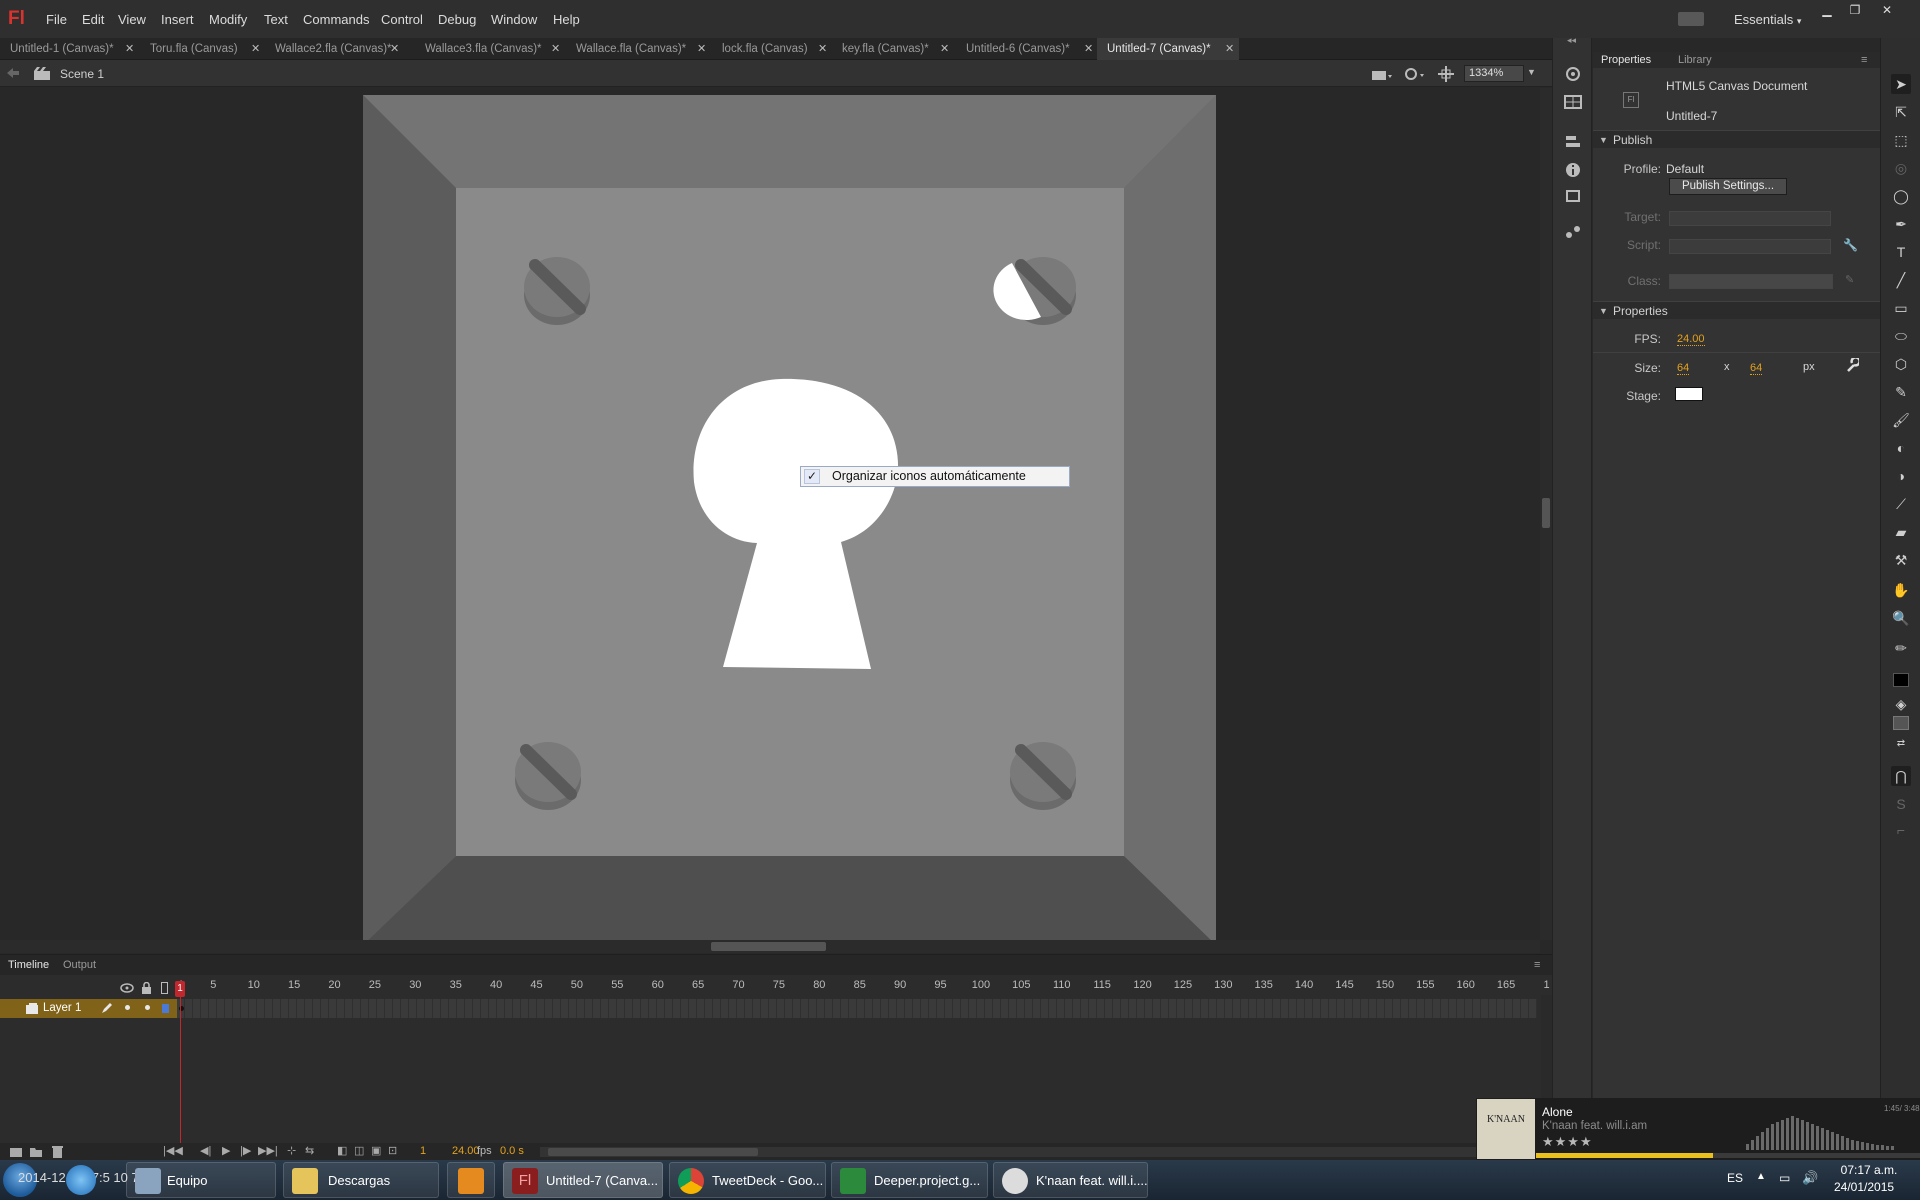  What do you see at coordinates (1869, 1170) in the screenshot?
I see `clock-time: 07:17 a.m.` at bounding box center [1869, 1170].